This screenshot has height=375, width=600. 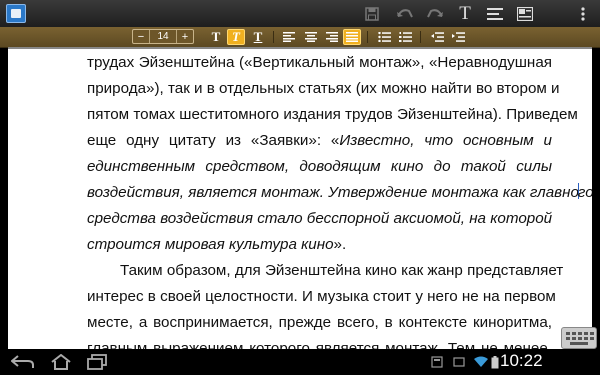 What do you see at coordinates (236, 37) in the screenshot?
I see `italic-button: T` at bounding box center [236, 37].